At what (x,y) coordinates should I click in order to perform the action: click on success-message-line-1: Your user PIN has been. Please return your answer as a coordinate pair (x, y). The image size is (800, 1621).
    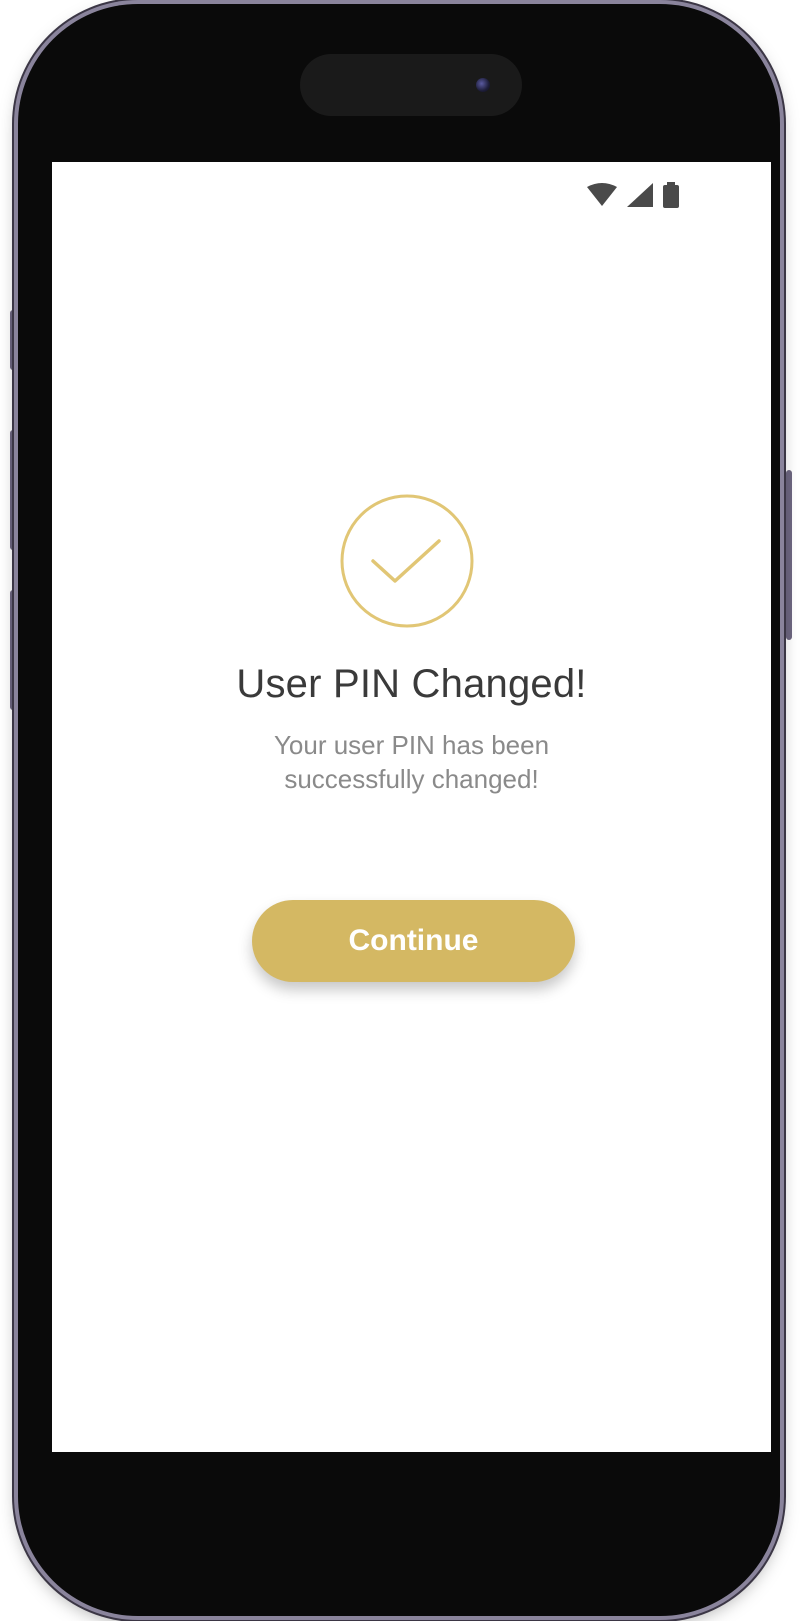
    Looking at the image, I should click on (411, 745).